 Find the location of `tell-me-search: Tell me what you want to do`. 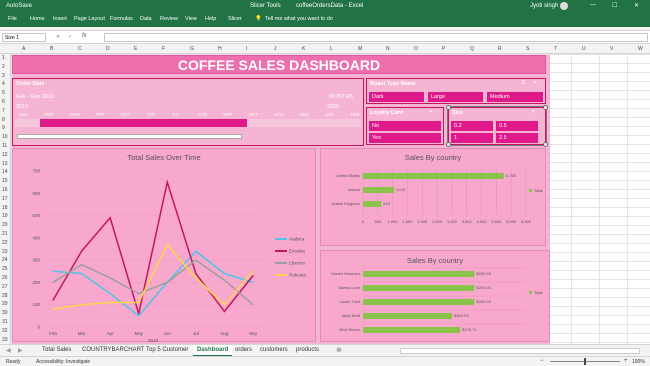

tell-me-search: Tell me what you want to do is located at coordinates (299, 19).